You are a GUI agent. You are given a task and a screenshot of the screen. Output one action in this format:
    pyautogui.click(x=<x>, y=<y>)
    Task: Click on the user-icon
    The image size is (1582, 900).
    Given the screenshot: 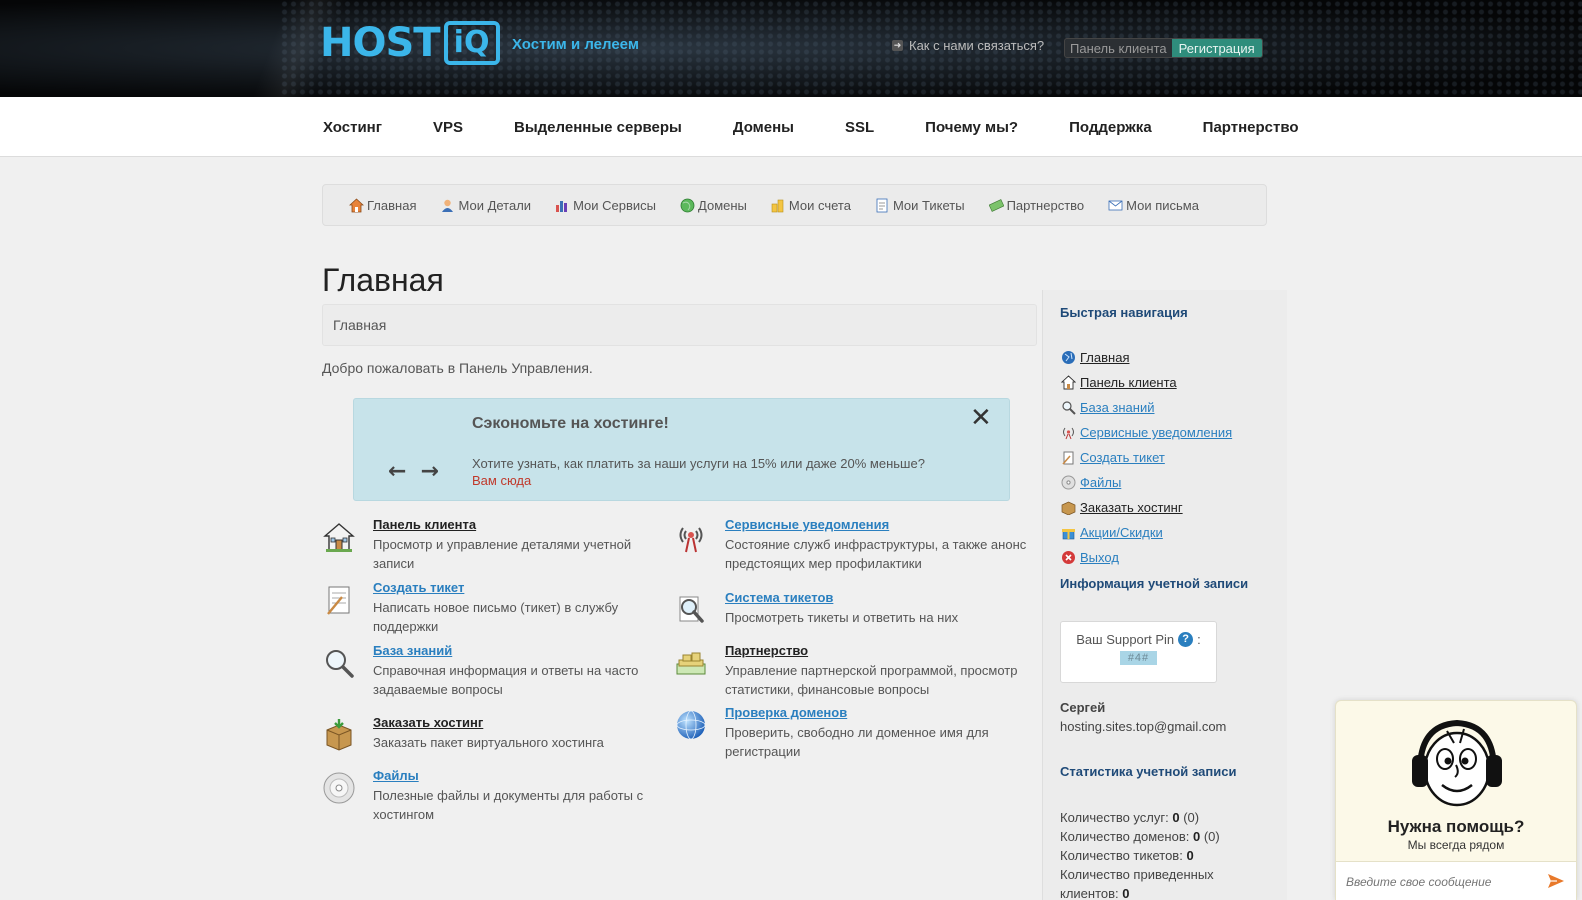 What is the action you would take?
    pyautogui.click(x=447, y=205)
    